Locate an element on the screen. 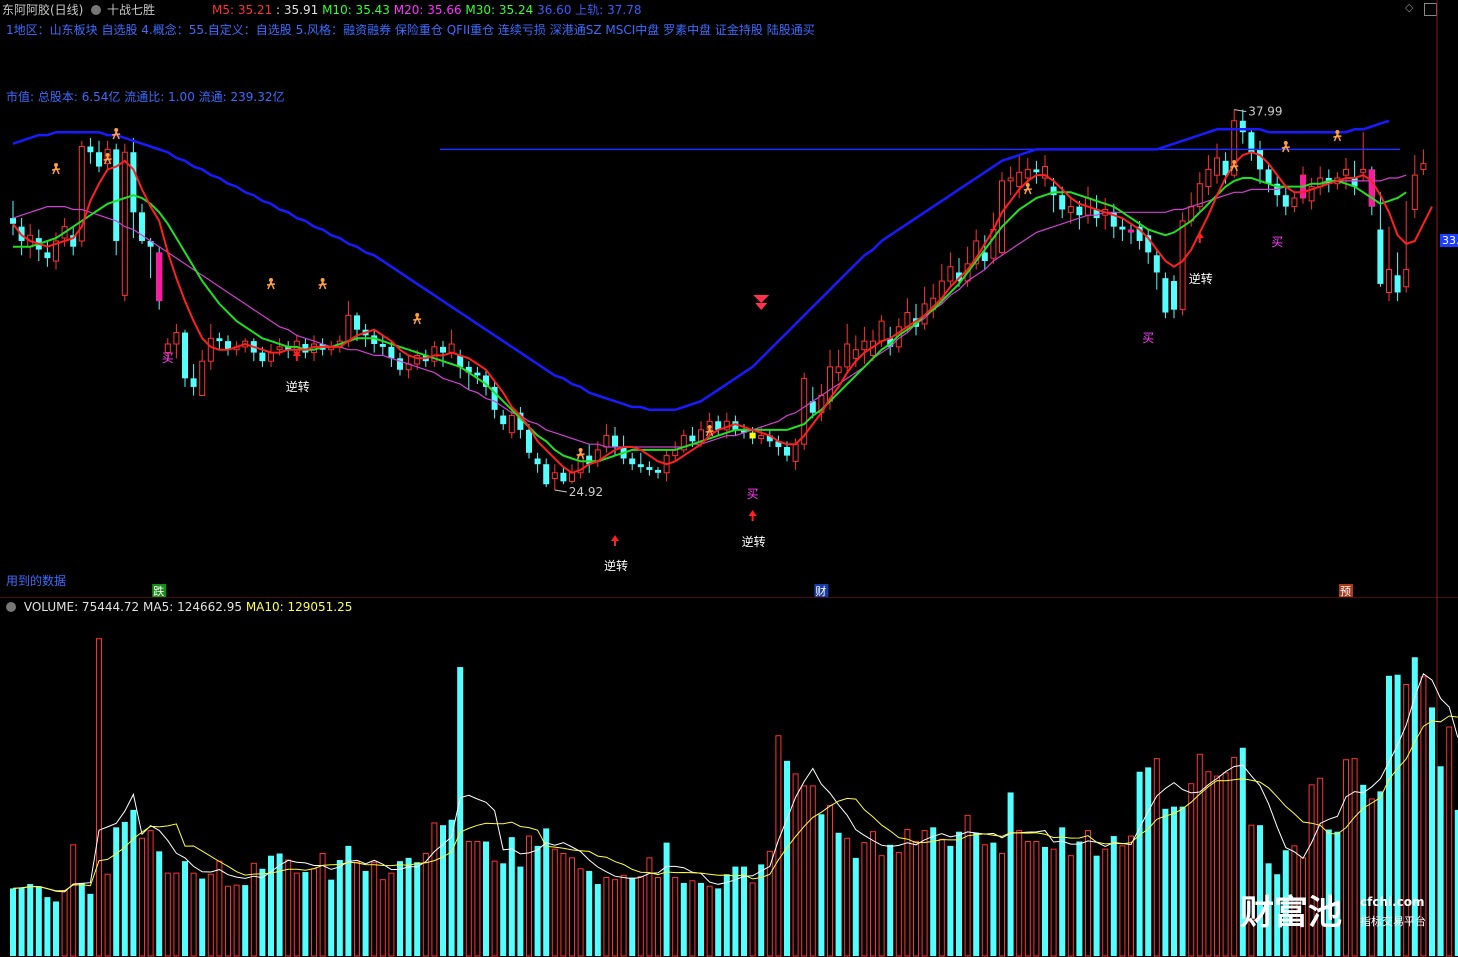 This screenshot has height=957, width=1458. event-flag: 预 is located at coordinates (1346, 591).